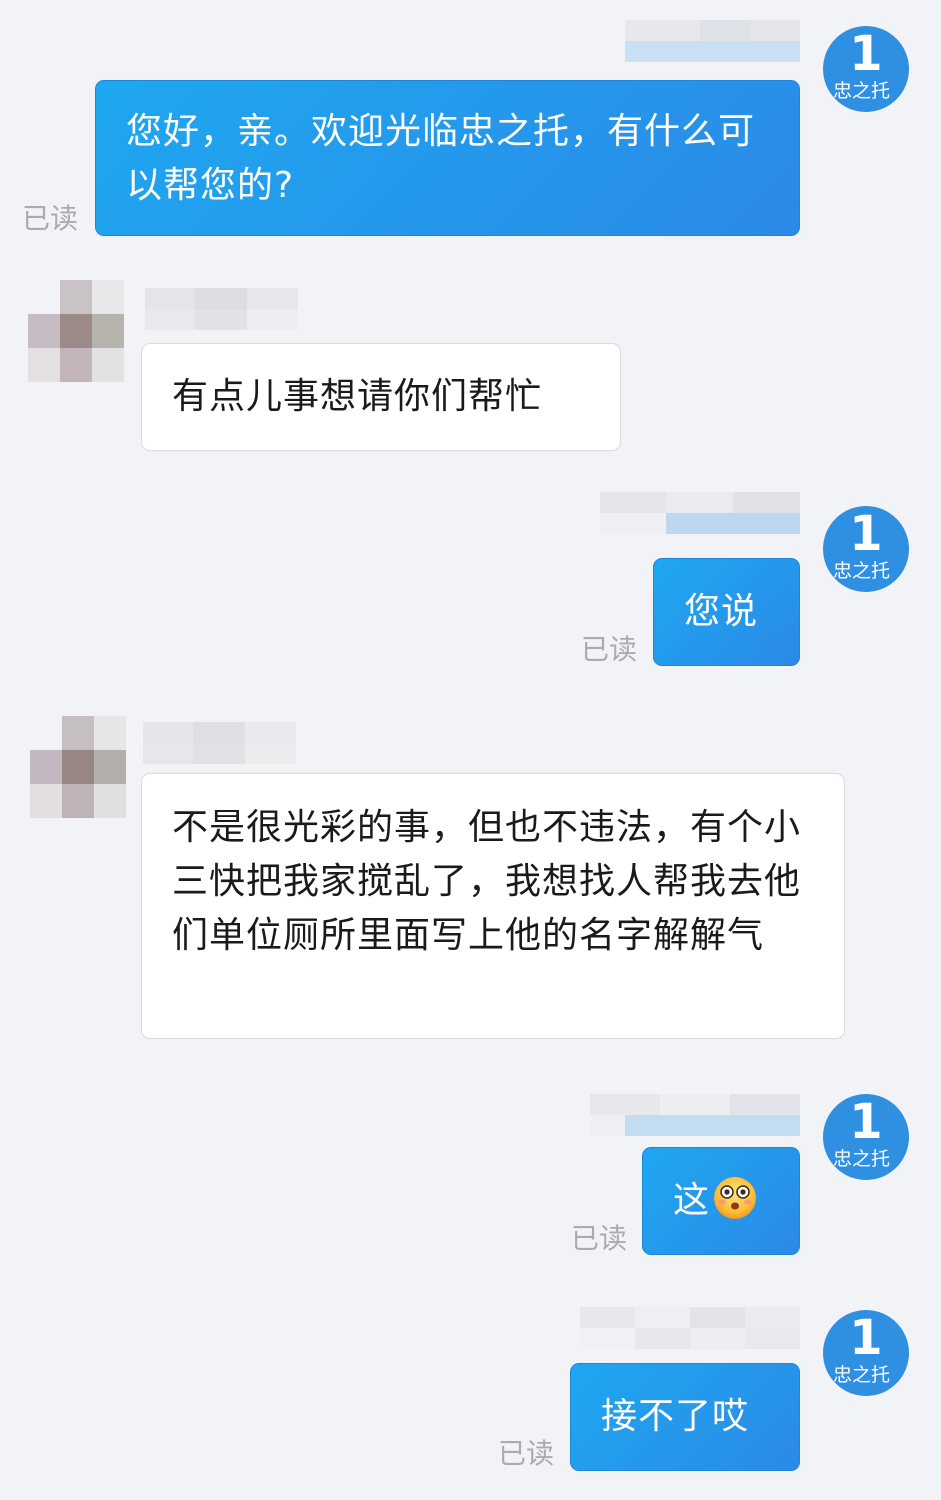  Describe the element at coordinates (721, 611) in the screenshot. I see `message-text: 您说` at that location.